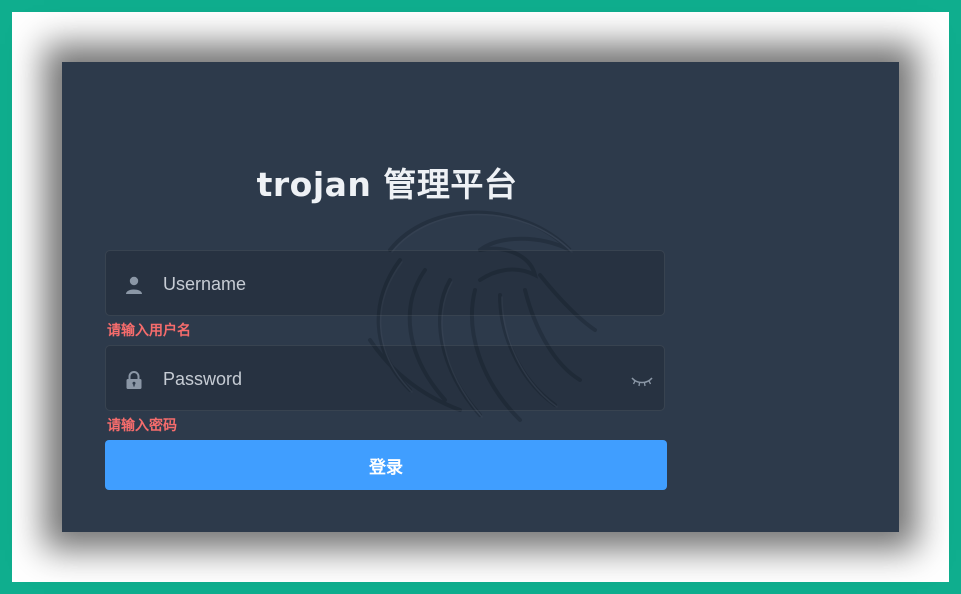 This screenshot has height=594, width=961. Describe the element at coordinates (387, 184) in the screenshot. I see `page-title: trojan 管理平台` at that location.